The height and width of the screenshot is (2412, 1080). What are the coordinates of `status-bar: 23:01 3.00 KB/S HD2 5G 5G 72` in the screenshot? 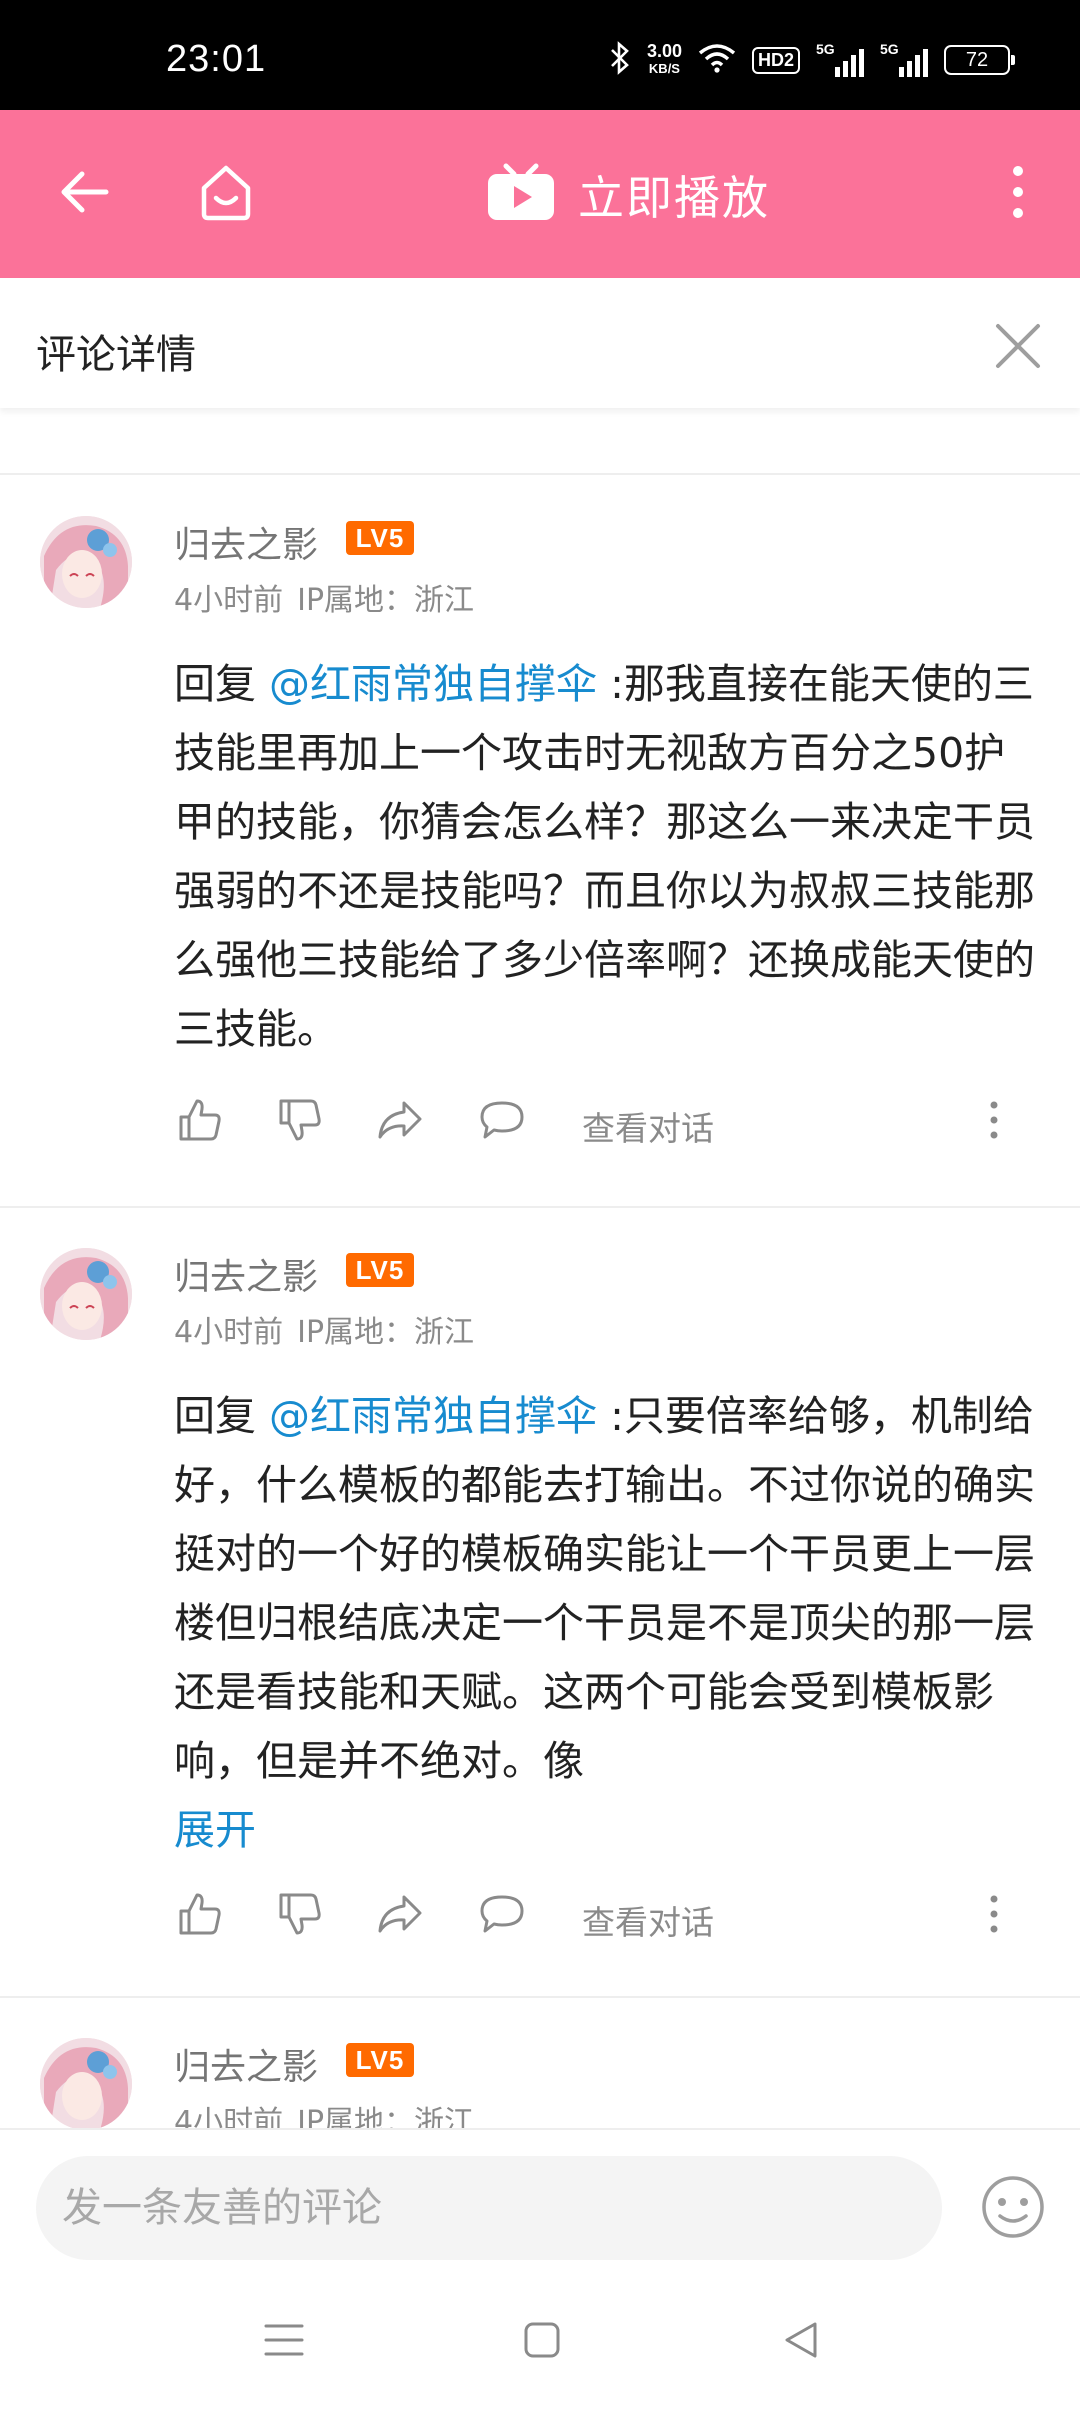 It's located at (540, 55).